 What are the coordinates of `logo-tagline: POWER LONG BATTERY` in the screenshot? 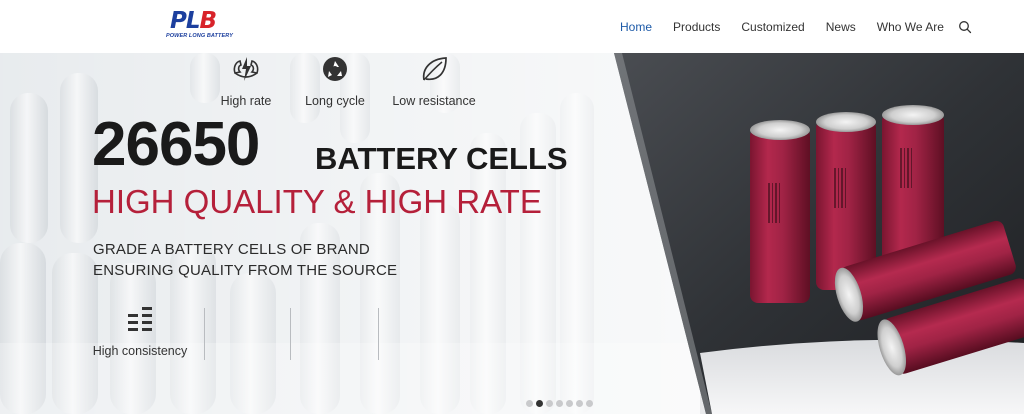 It's located at (199, 36).